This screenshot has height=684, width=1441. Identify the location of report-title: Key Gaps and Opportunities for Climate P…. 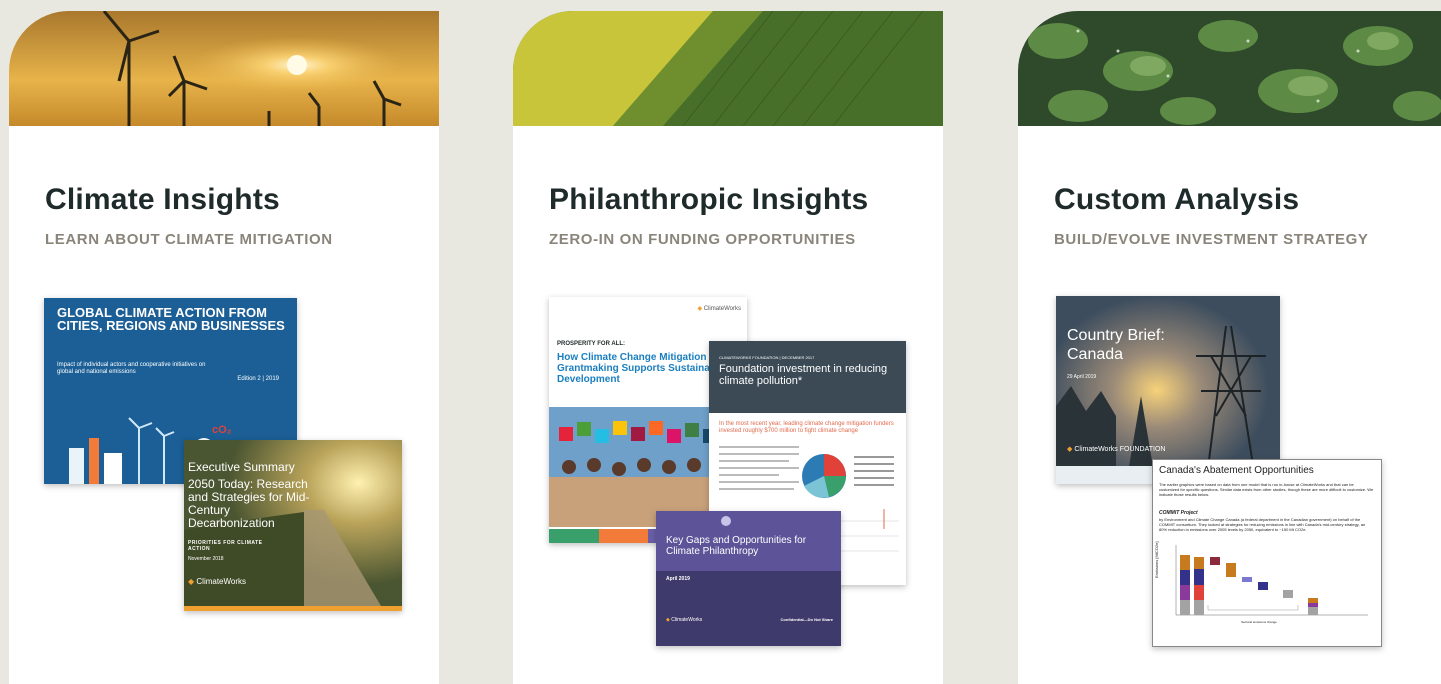
(736, 546).